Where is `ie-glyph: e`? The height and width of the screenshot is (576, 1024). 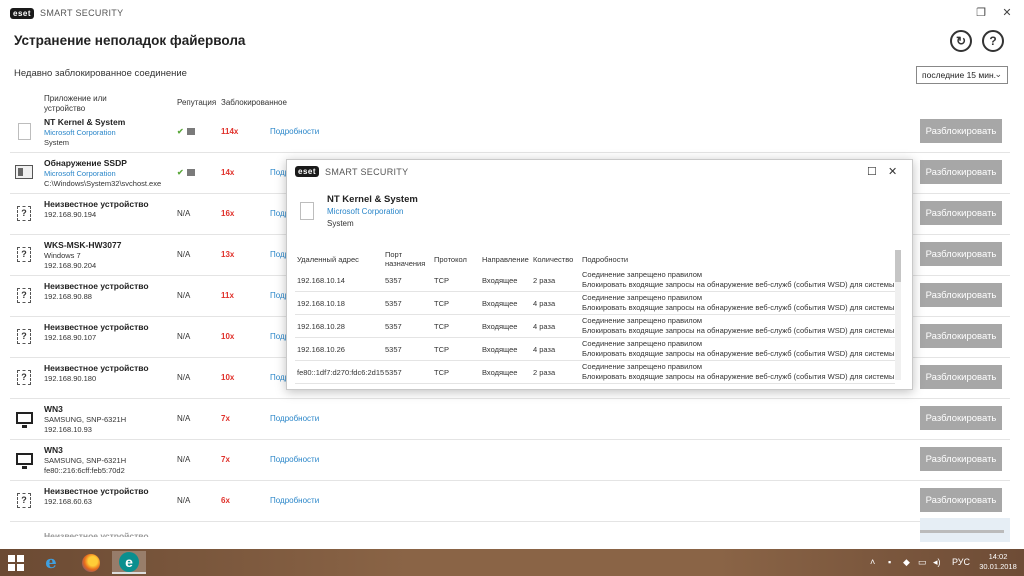
ie-glyph: e is located at coordinates (51, 562).